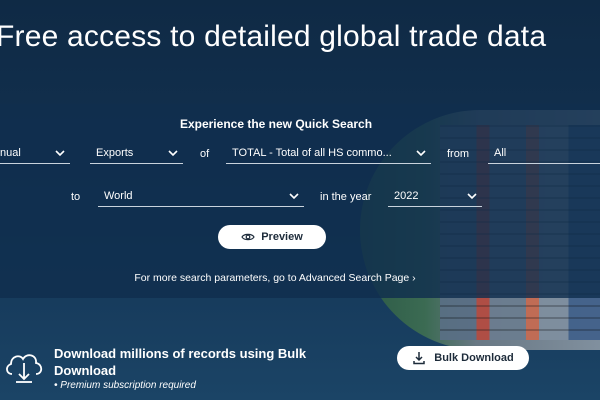  I want to click on bulk-download-button: Bulk Download, so click(463, 358).